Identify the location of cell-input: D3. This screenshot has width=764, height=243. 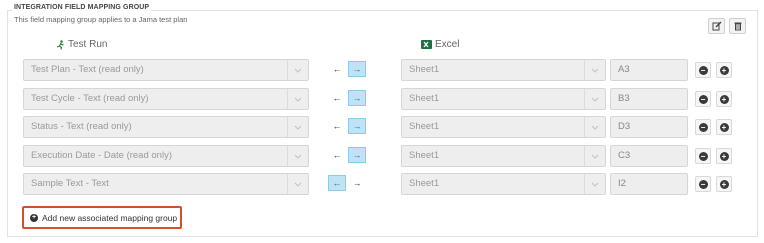
(649, 127).